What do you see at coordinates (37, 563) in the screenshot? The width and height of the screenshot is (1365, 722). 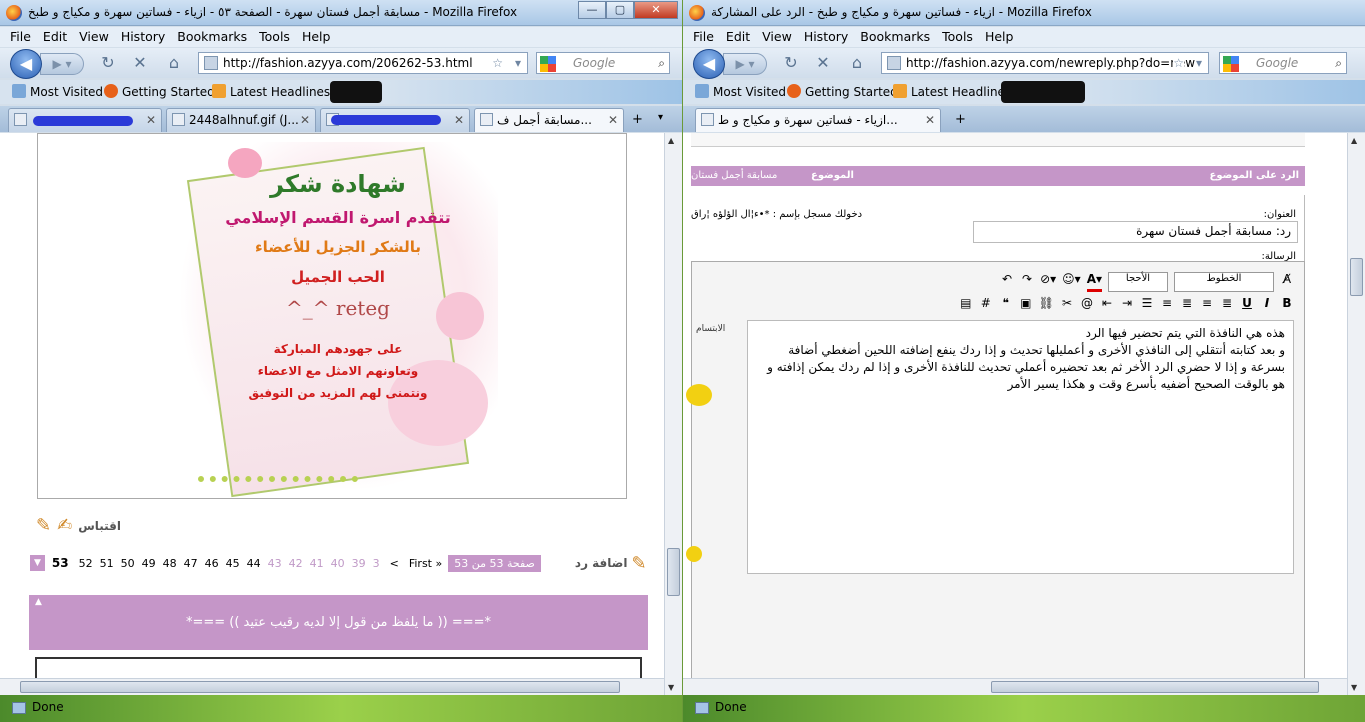 I see `pagination-menu-icon: ▼` at bounding box center [37, 563].